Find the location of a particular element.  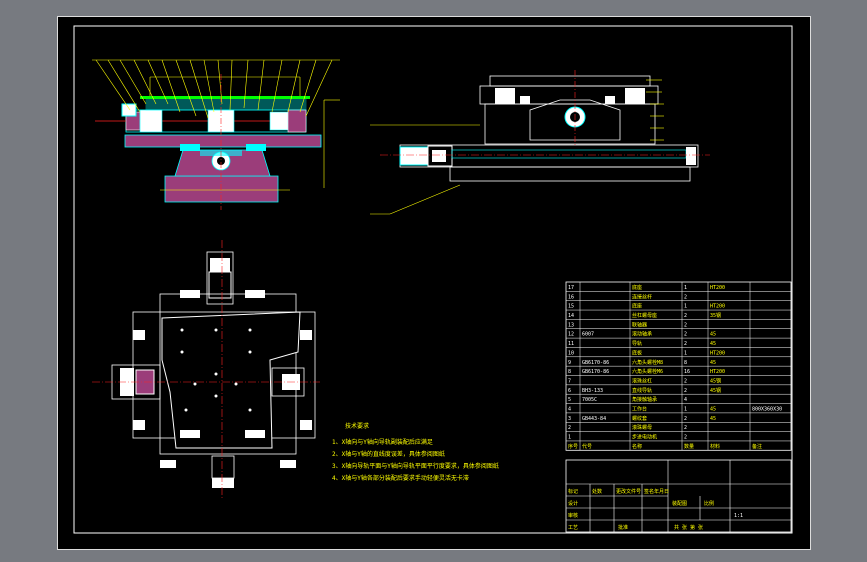

bom-cell-qty: 4 is located at coordinates (685, 400).